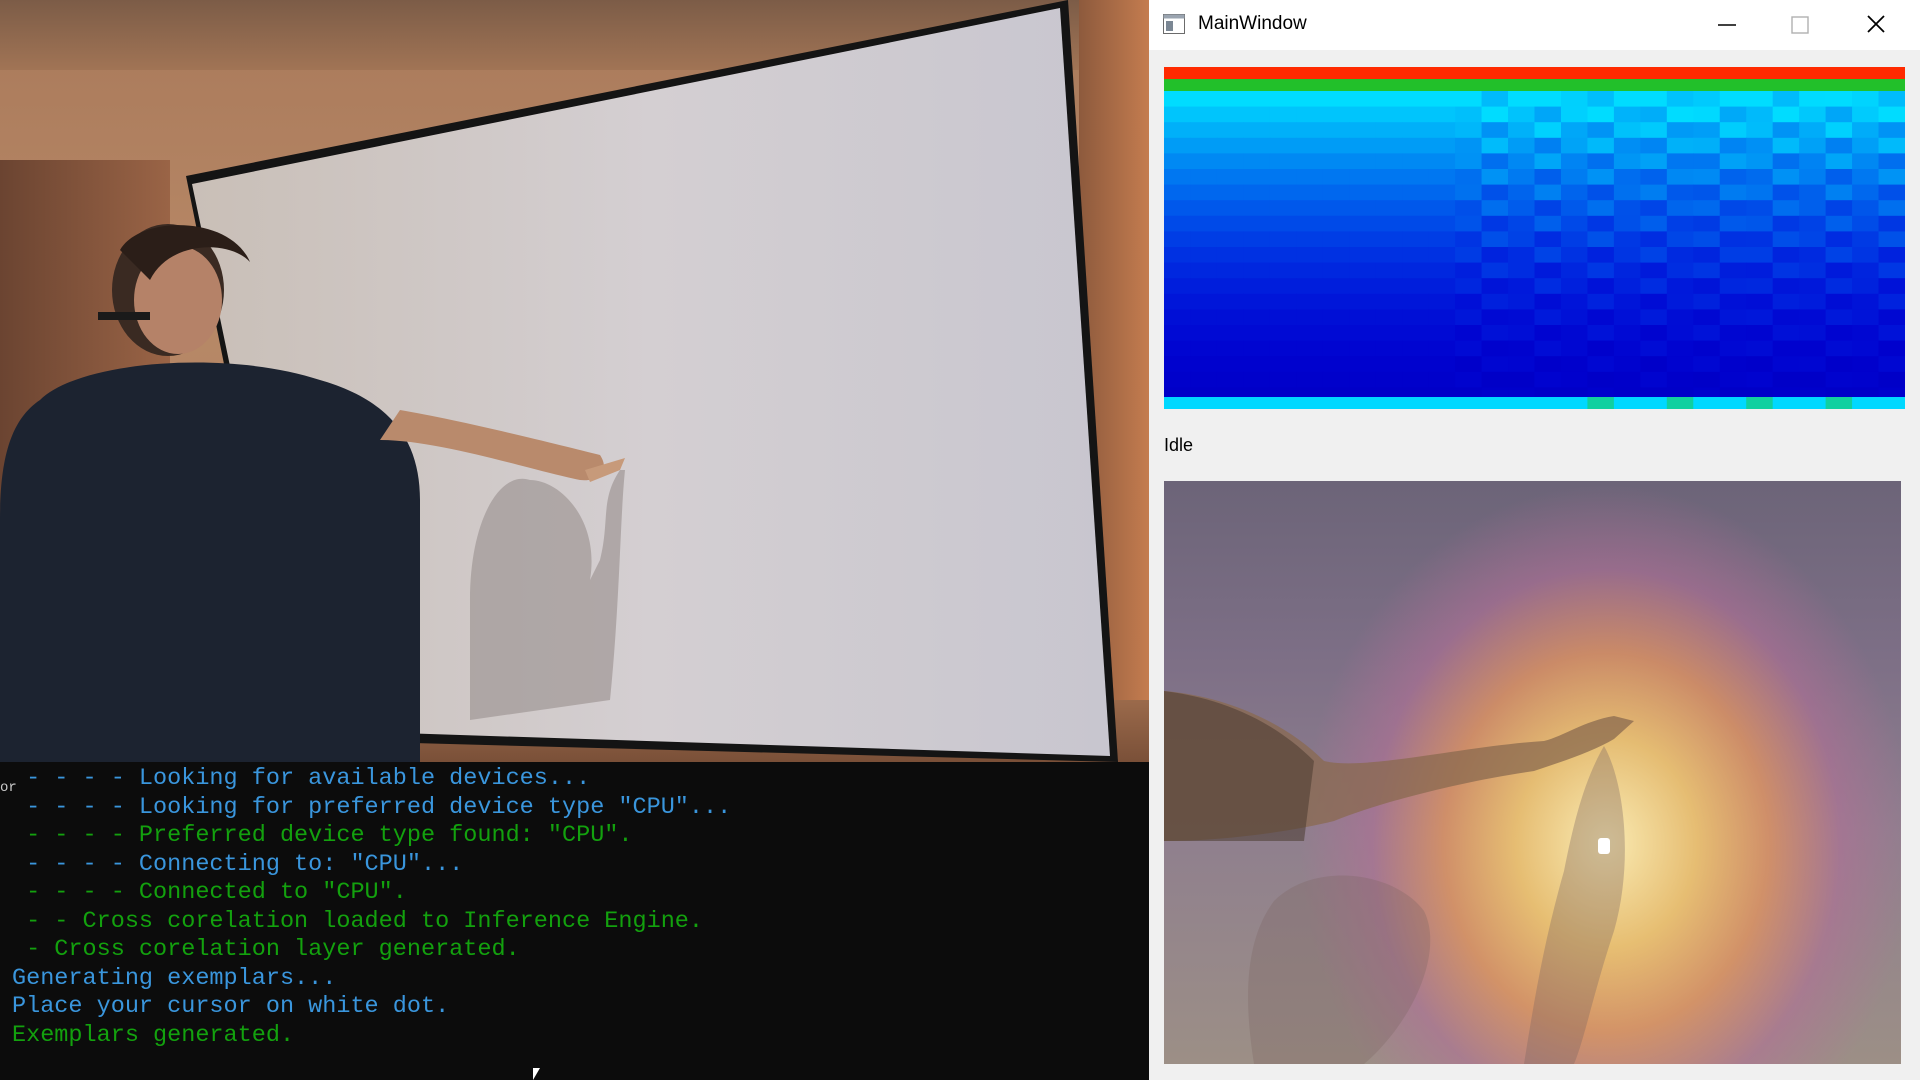  What do you see at coordinates (1399, 877) in the screenshot?
I see `overlay-person-arm` at bounding box center [1399, 877].